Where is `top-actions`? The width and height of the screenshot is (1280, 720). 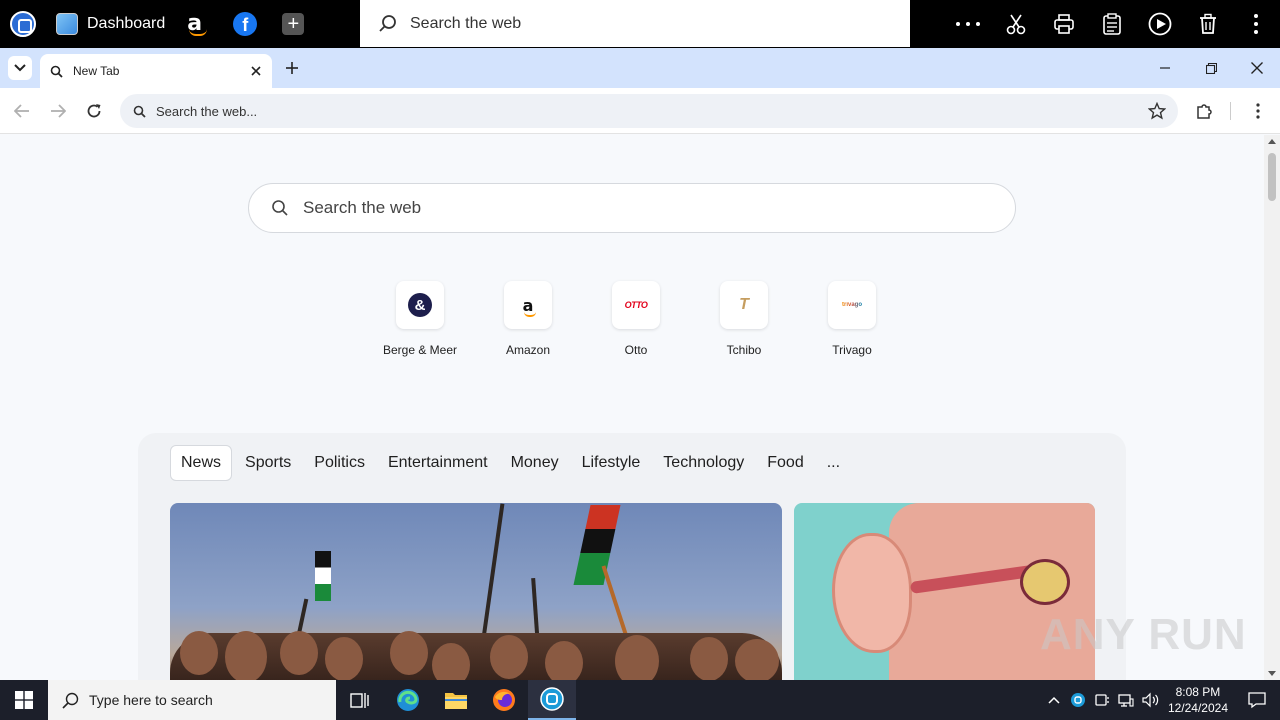
top-actions is located at coordinates (1112, 24).